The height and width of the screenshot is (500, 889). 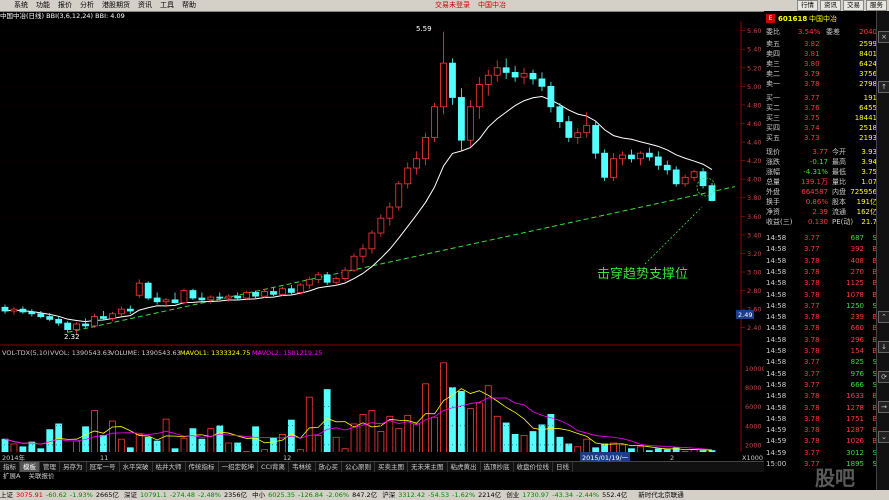 I want to click on tab-related-quote: 关联报价, so click(x=42, y=476).